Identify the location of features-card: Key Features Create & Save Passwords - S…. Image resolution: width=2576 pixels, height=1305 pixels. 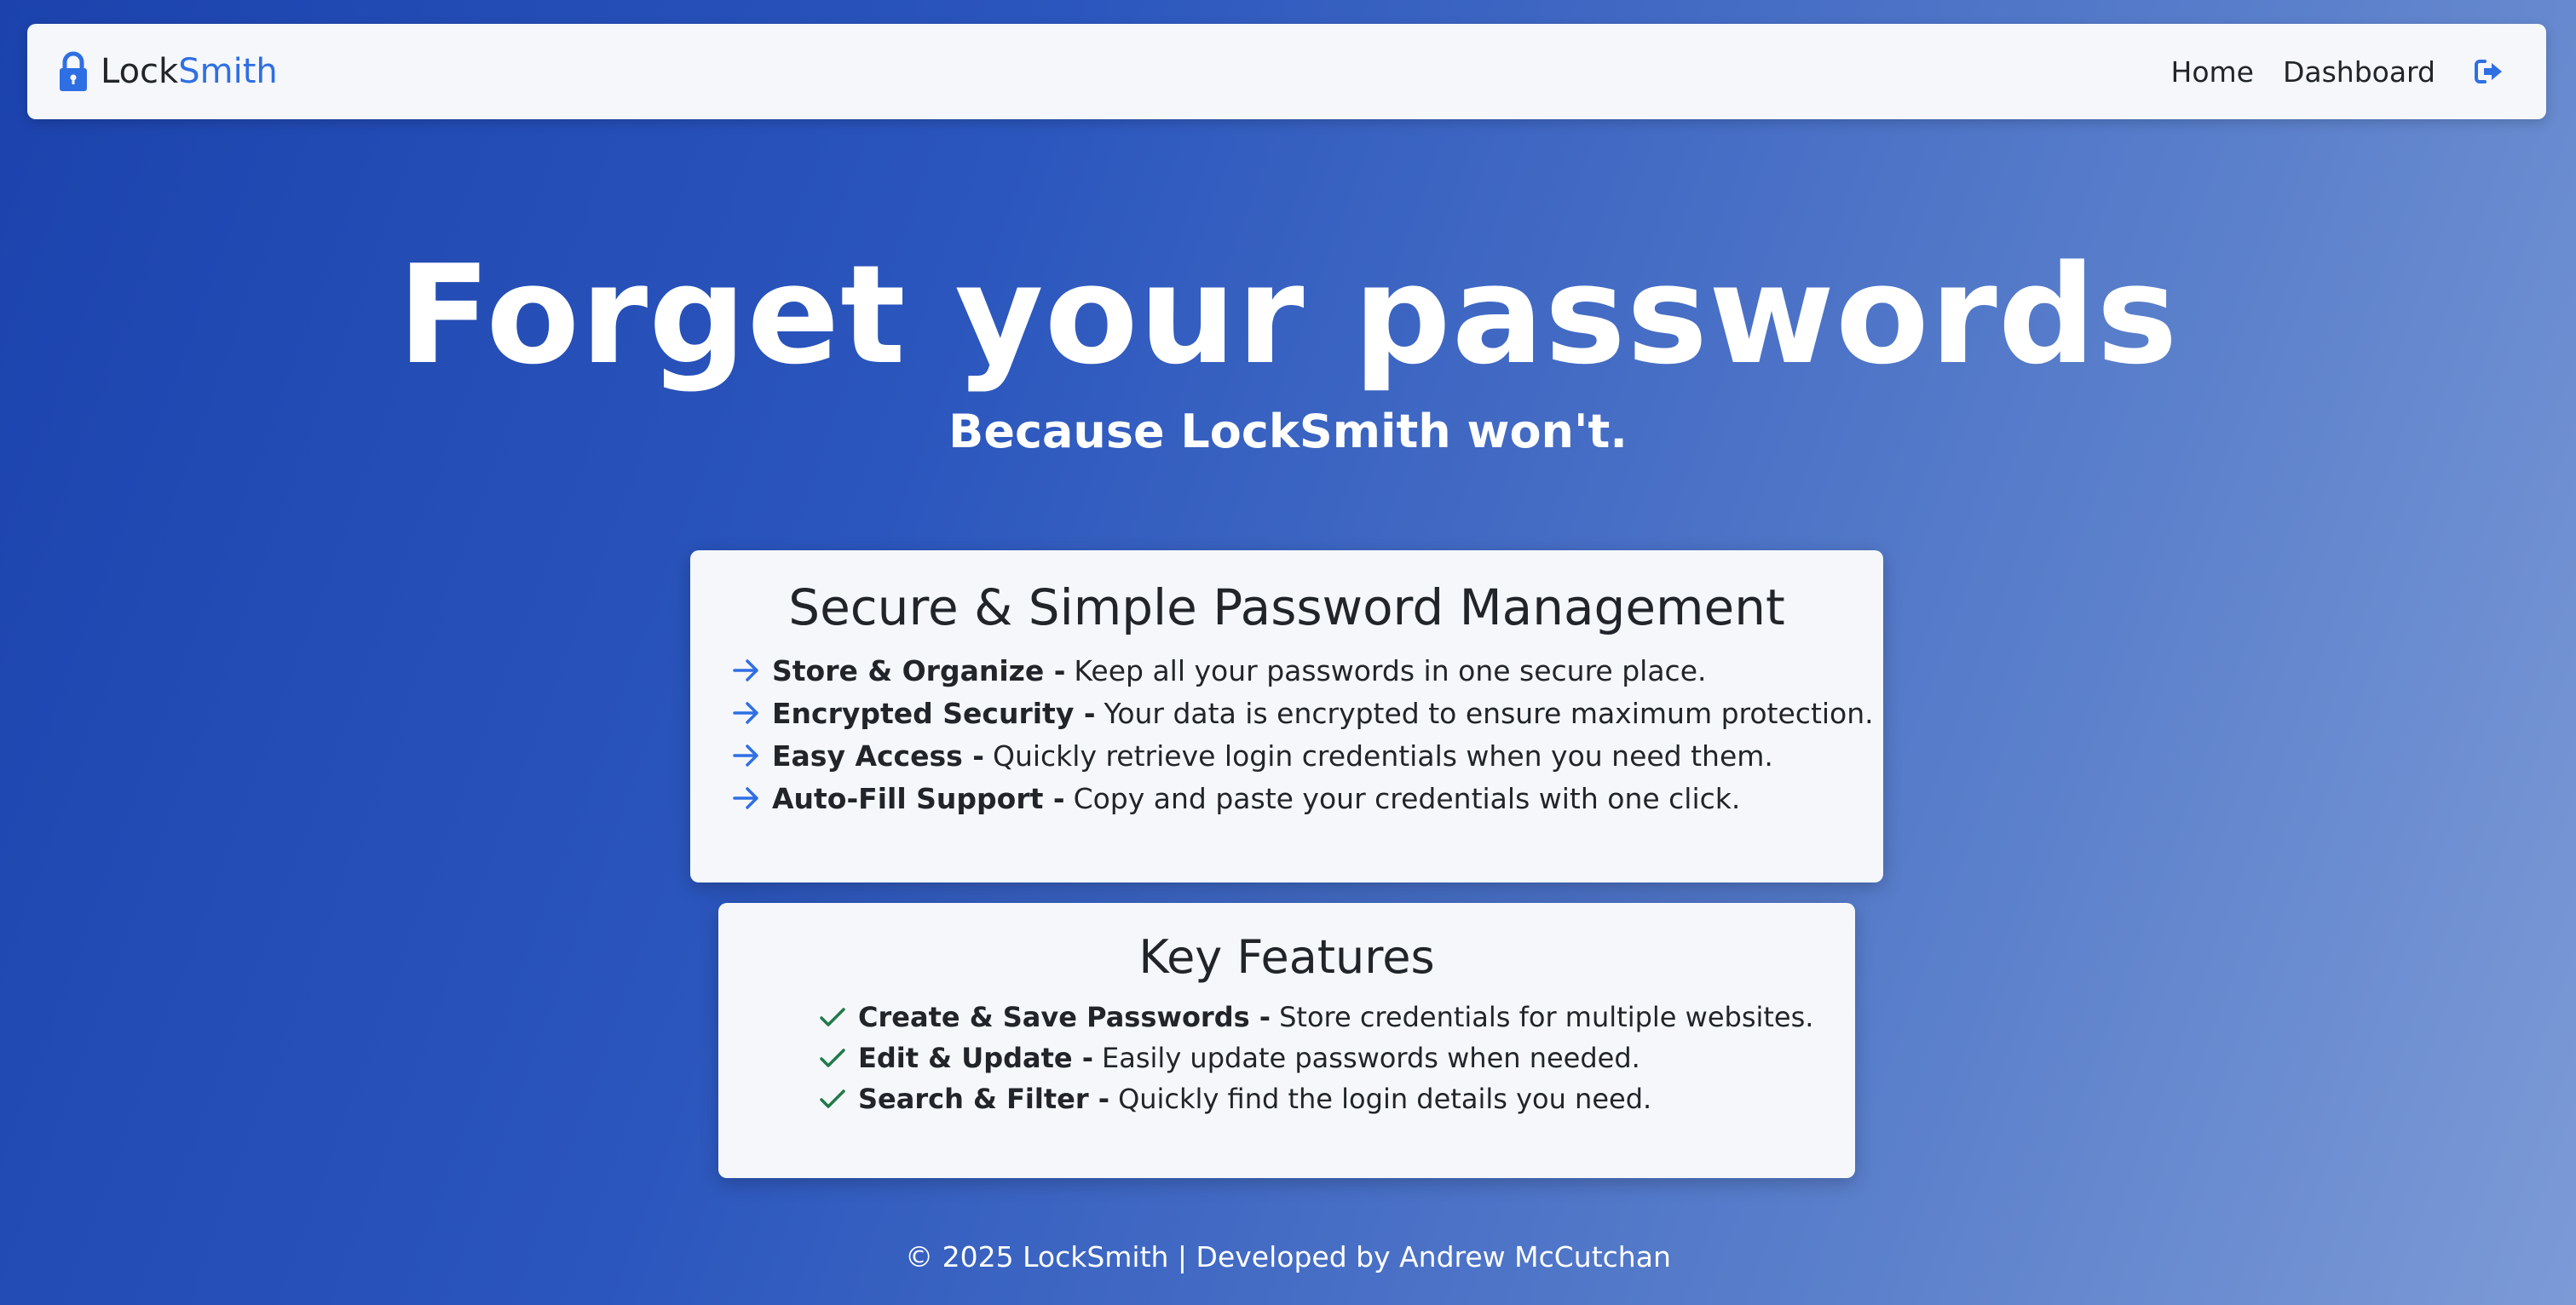
(1286, 1040).